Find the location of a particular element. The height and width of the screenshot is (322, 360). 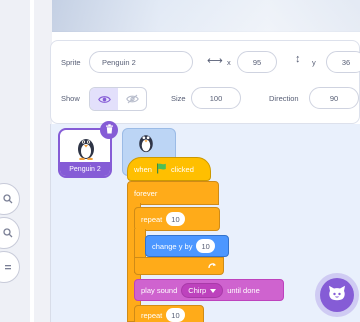

sound-name: Chirp is located at coordinates (197, 290).